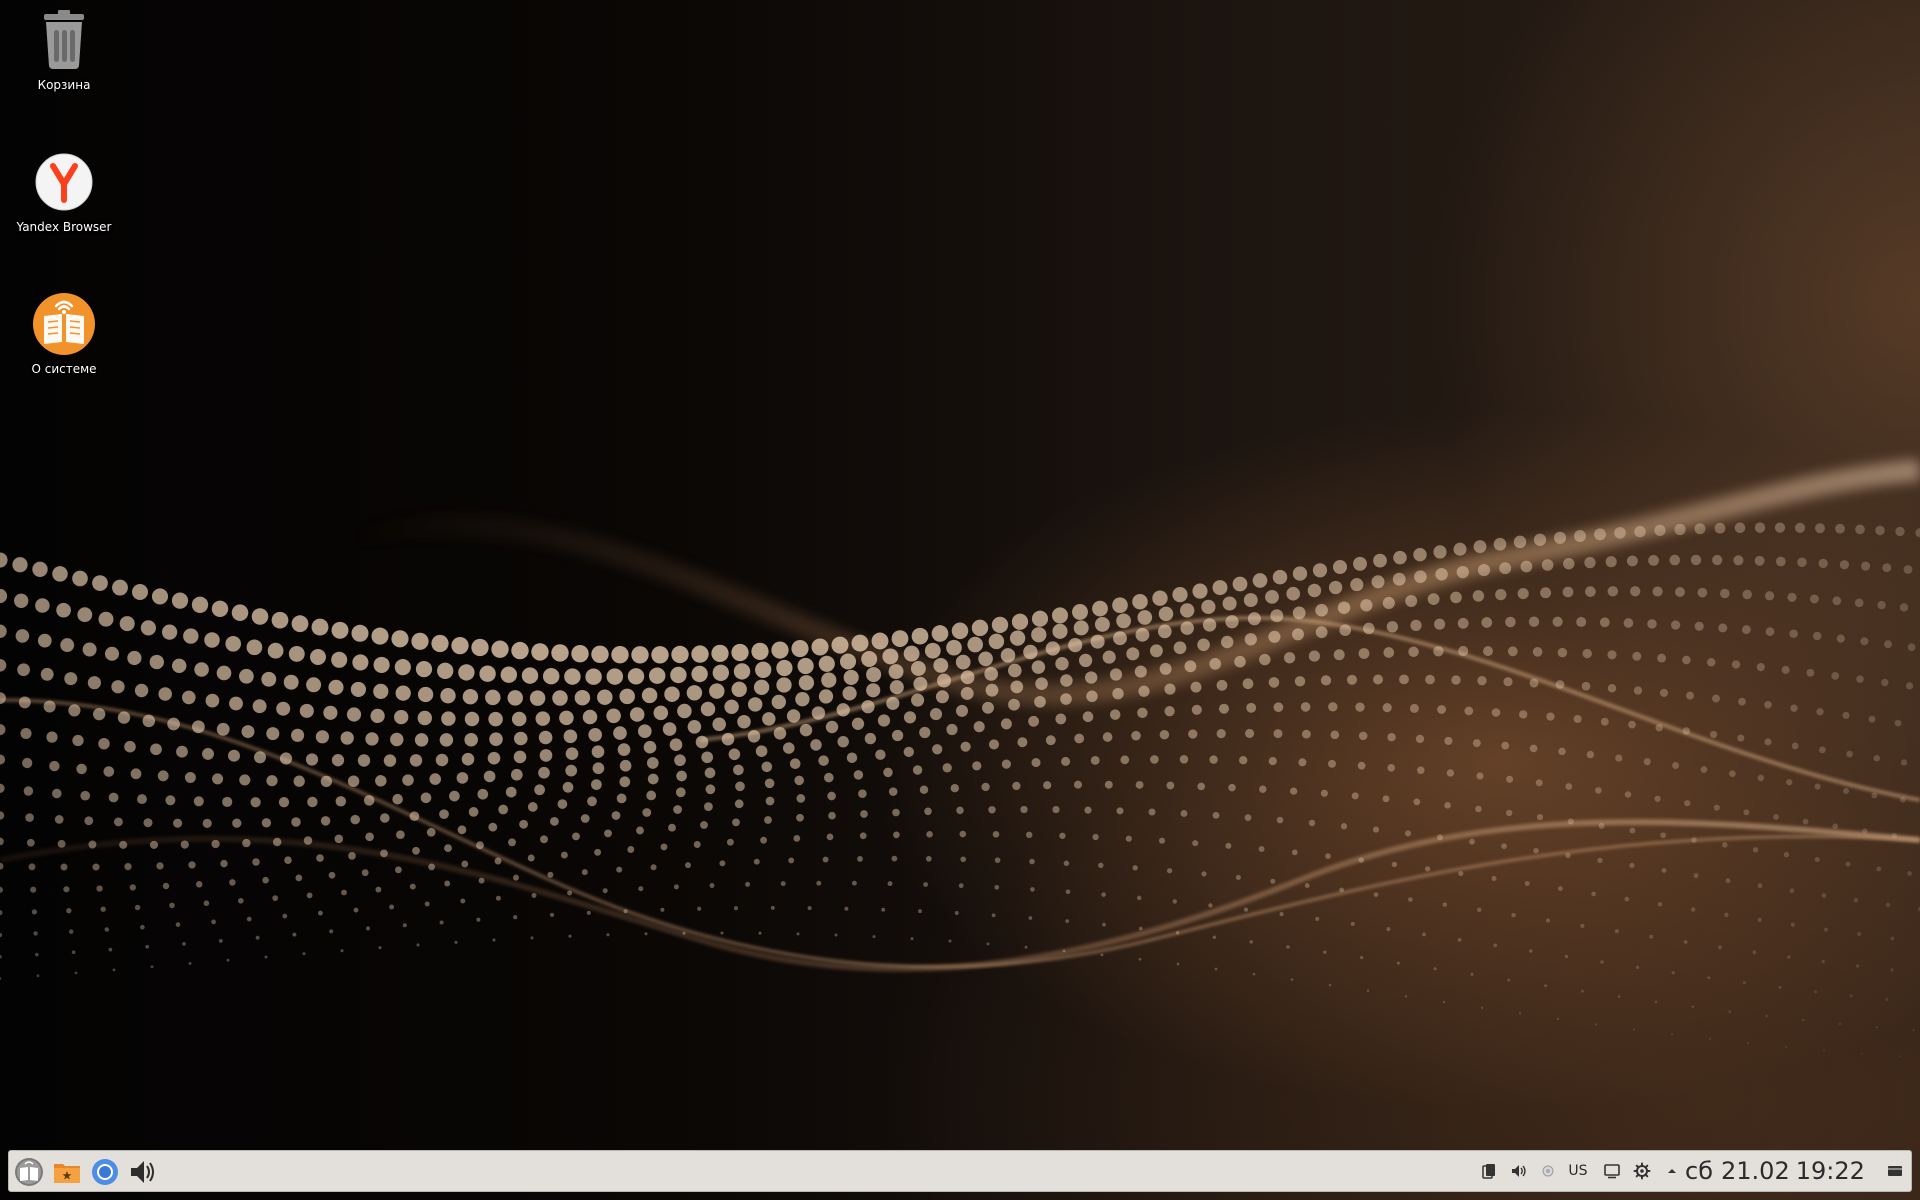 The width and height of the screenshot is (1920, 1200). Describe the element at coordinates (1612, 1171) in the screenshot. I see `tray-display` at that location.